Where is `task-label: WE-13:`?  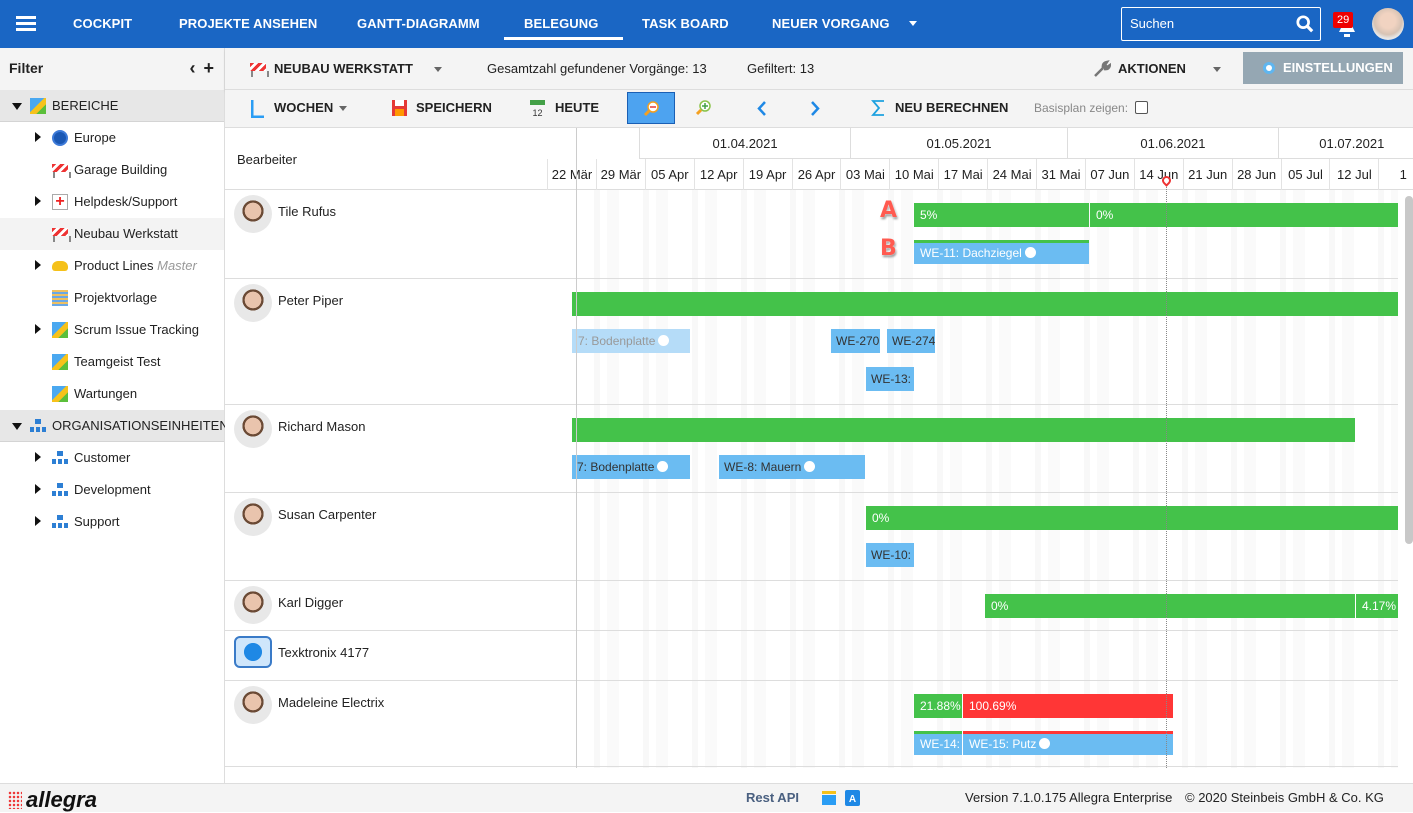 task-label: WE-13: is located at coordinates (891, 379).